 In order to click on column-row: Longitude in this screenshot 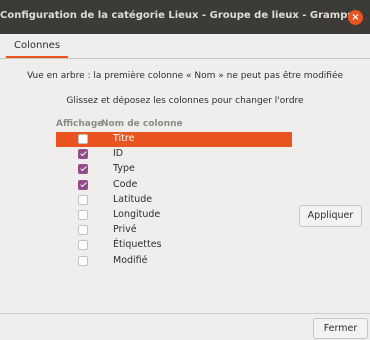, I will do `click(174, 215)`.